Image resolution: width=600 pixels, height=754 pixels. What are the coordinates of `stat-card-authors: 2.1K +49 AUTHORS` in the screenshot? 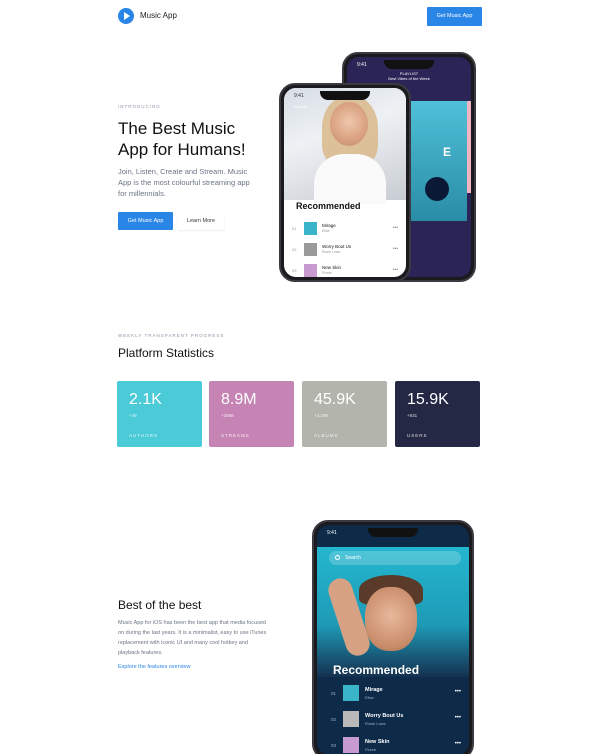 It's located at (159, 414).